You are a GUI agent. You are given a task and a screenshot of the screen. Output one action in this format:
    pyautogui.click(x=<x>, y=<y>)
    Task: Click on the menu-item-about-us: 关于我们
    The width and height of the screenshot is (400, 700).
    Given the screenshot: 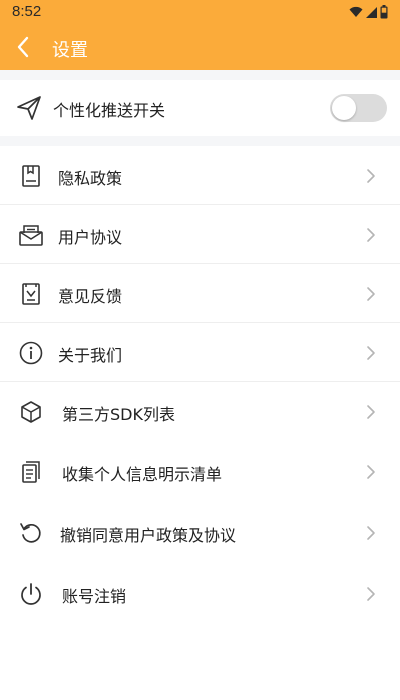 What is the action you would take?
    pyautogui.click(x=200, y=352)
    